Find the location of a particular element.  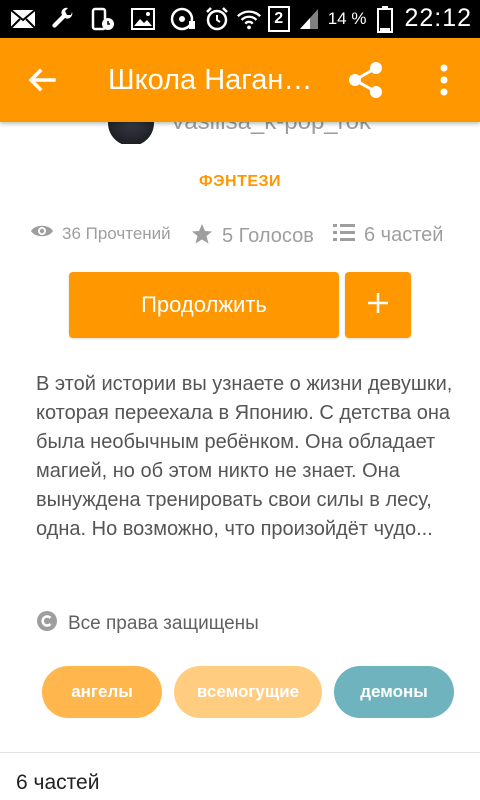

battery-icon is located at coordinates (385, 19).